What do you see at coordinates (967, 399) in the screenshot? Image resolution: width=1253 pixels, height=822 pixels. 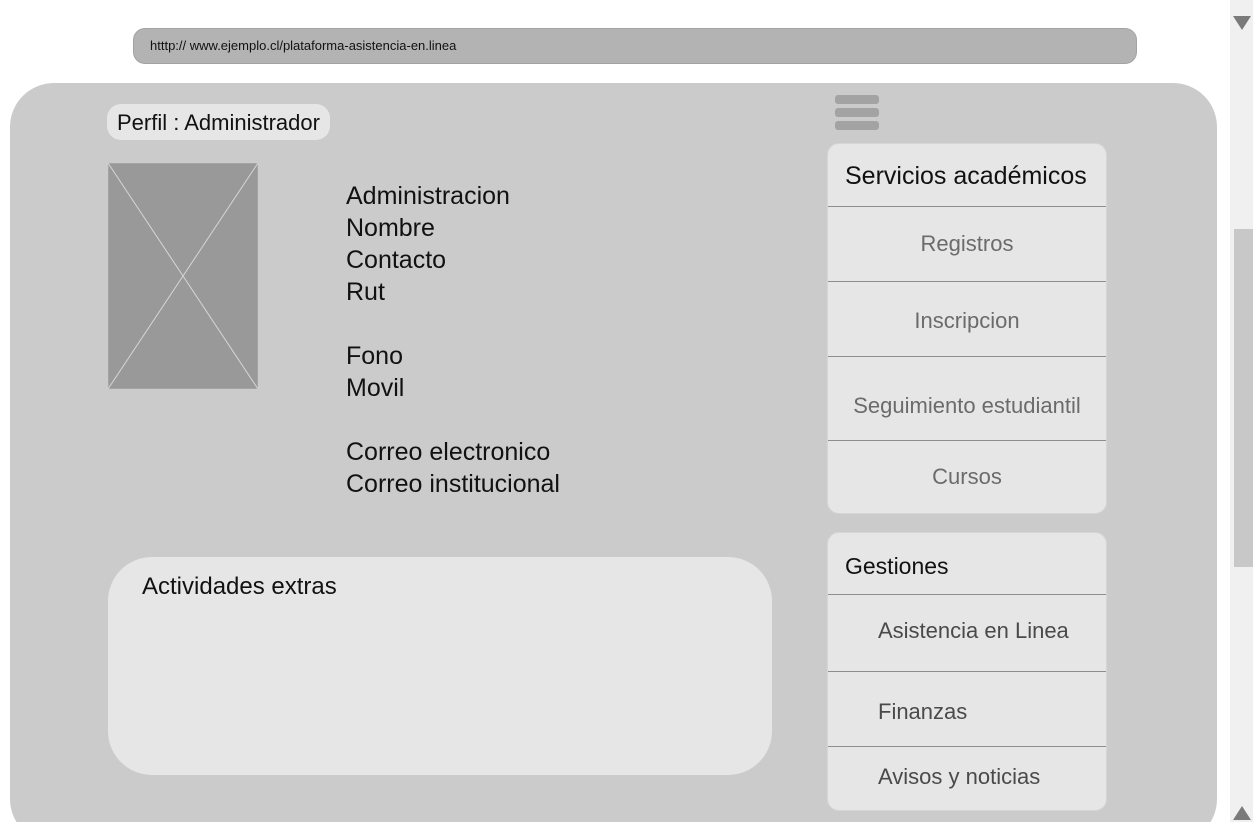 I see `menu-item-seguimiento-estudiantil: Seguimiento estudiantil` at bounding box center [967, 399].